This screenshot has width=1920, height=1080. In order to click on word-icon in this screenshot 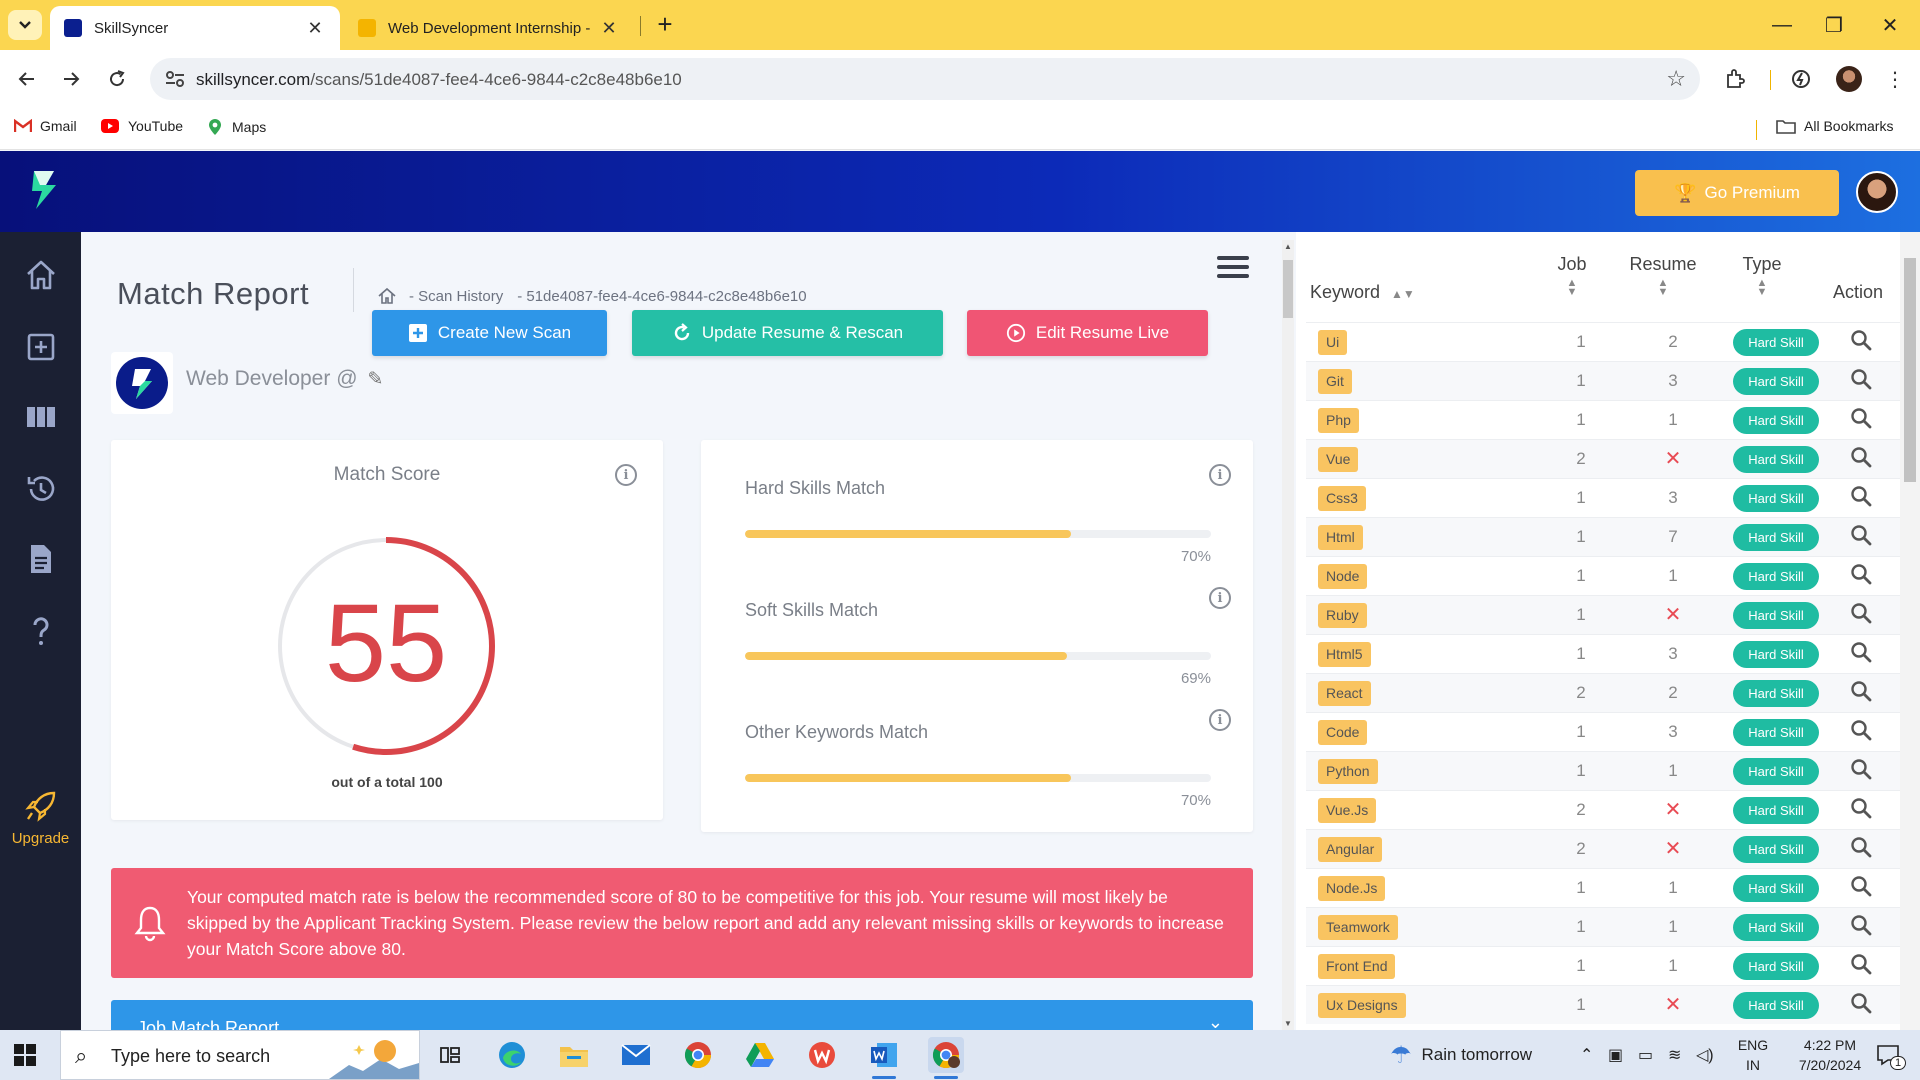, I will do `click(884, 1058)`.